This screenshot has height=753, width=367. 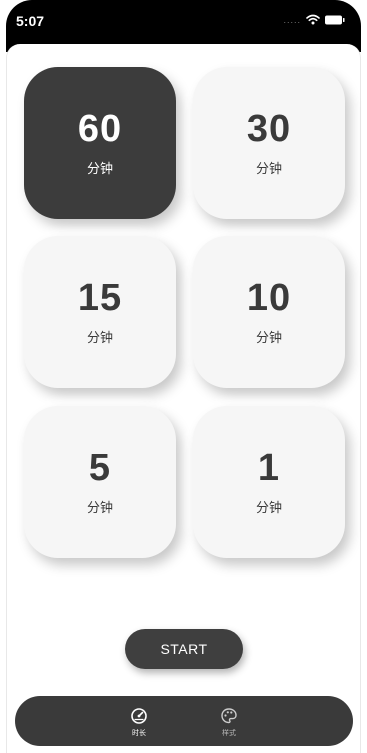 What do you see at coordinates (100, 467) in the screenshot?
I see `timer-value: 5` at bounding box center [100, 467].